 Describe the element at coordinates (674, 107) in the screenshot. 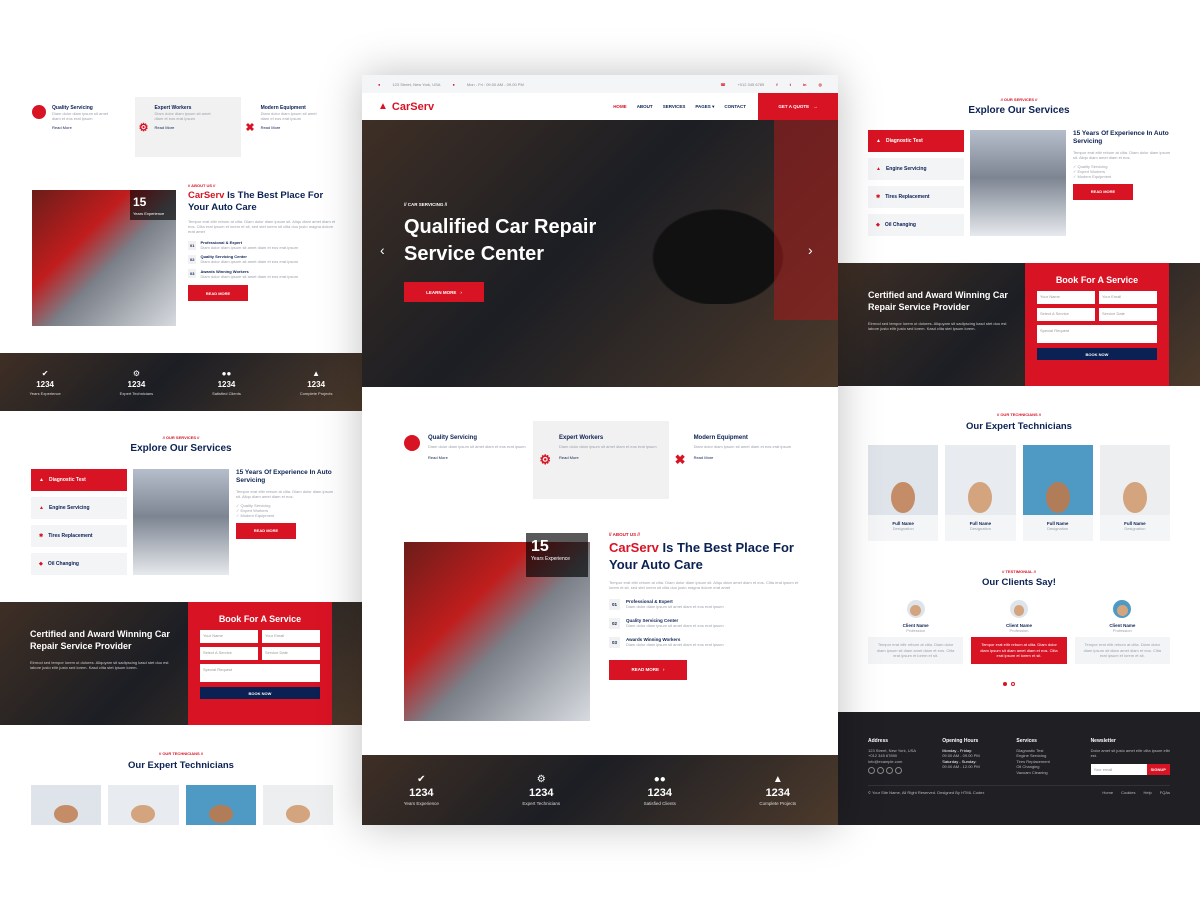

I see `nav-services: SERVICES` at that location.